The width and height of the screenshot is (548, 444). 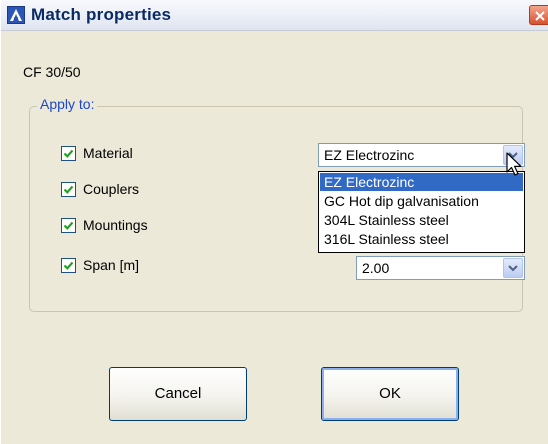 I want to click on span-combo-arrow, so click(x=513, y=268).